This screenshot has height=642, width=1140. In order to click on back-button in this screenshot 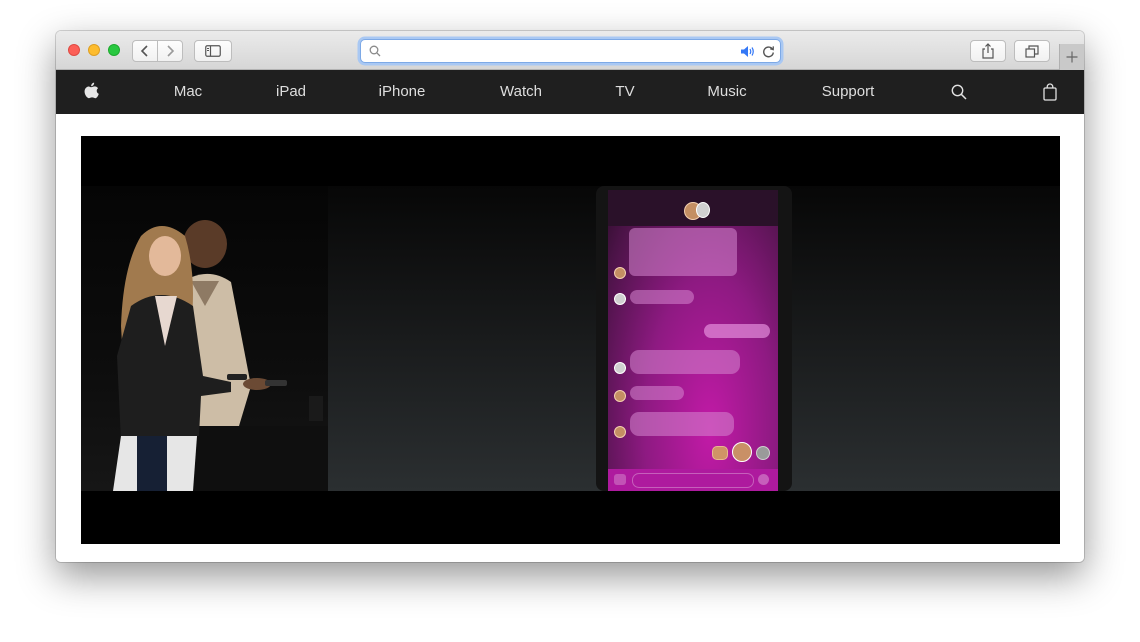, I will do `click(145, 51)`.